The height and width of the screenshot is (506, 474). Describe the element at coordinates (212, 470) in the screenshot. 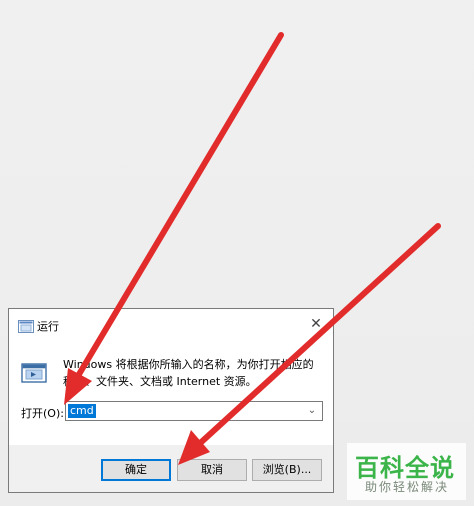

I see `cancel-button: 取消` at that location.